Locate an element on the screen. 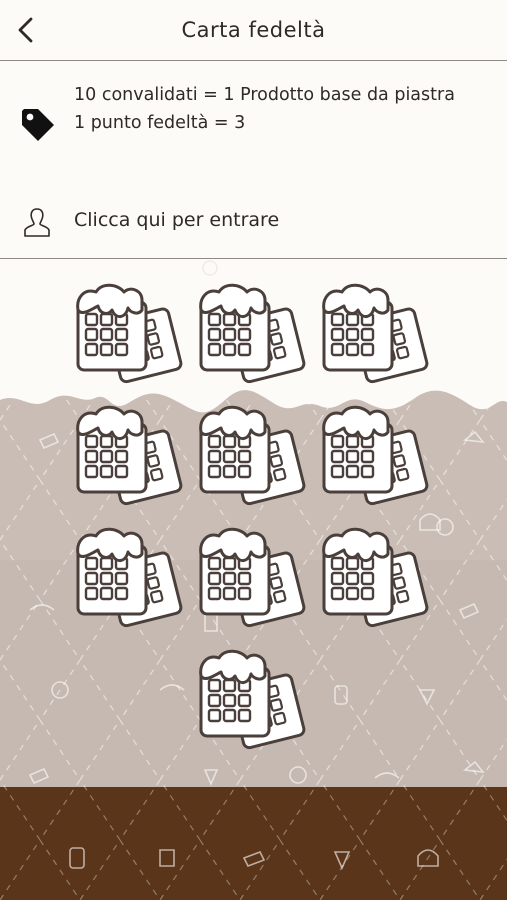 The height and width of the screenshot is (900, 507). page-title: Carta fedeltà is located at coordinates (253, 30).